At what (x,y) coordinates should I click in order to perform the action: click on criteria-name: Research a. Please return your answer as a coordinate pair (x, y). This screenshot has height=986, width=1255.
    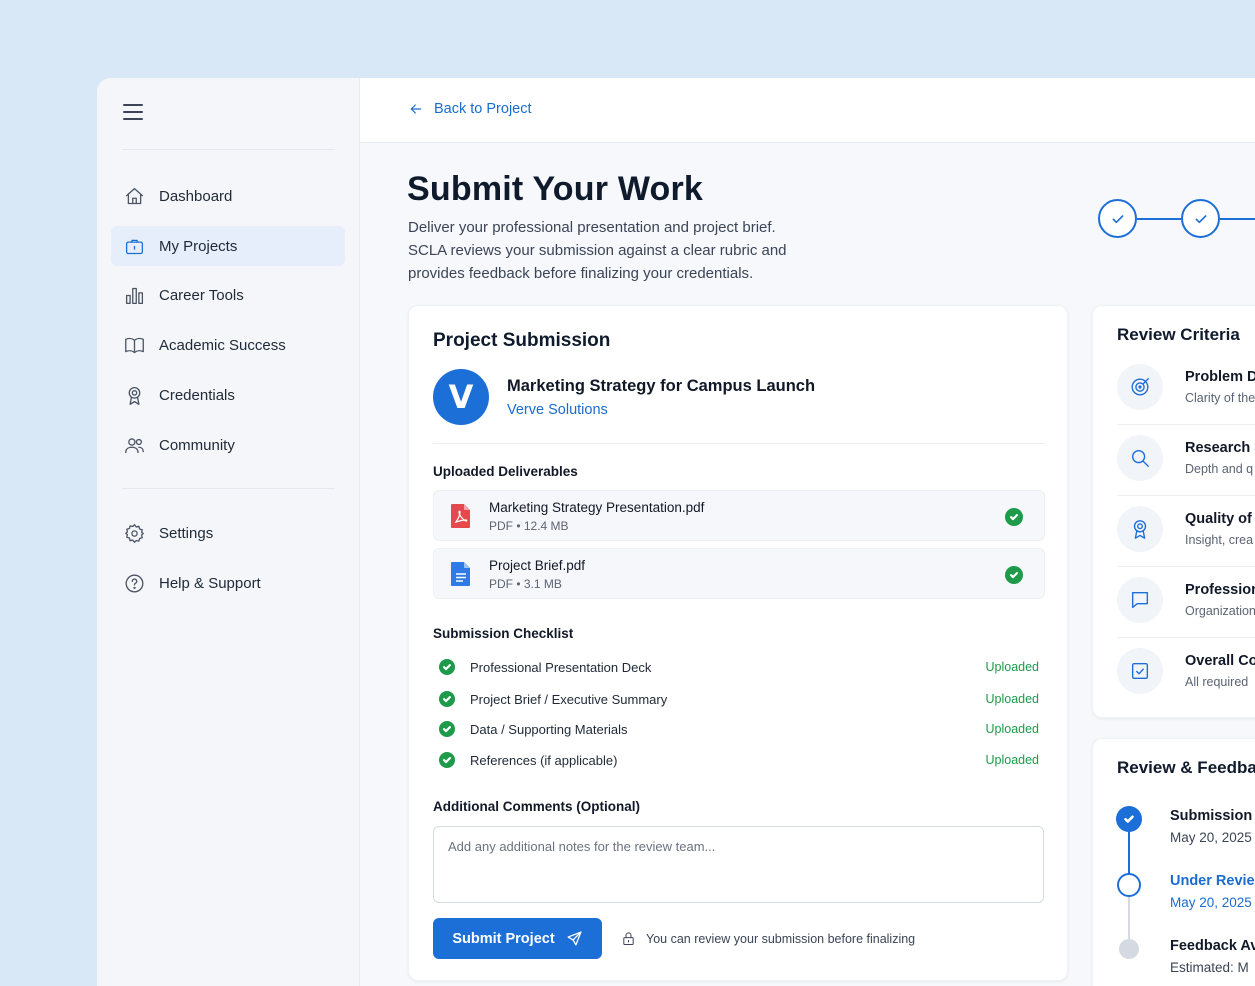
    Looking at the image, I should click on (1220, 448).